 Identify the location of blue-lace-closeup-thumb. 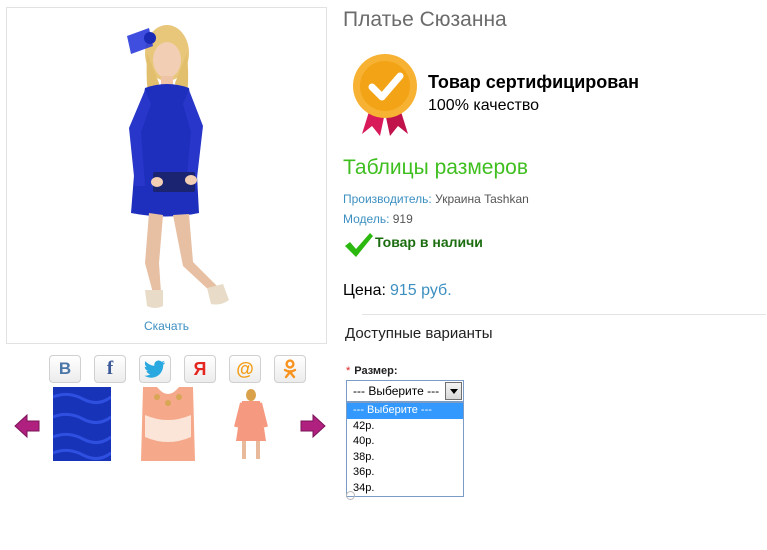
(82, 424).